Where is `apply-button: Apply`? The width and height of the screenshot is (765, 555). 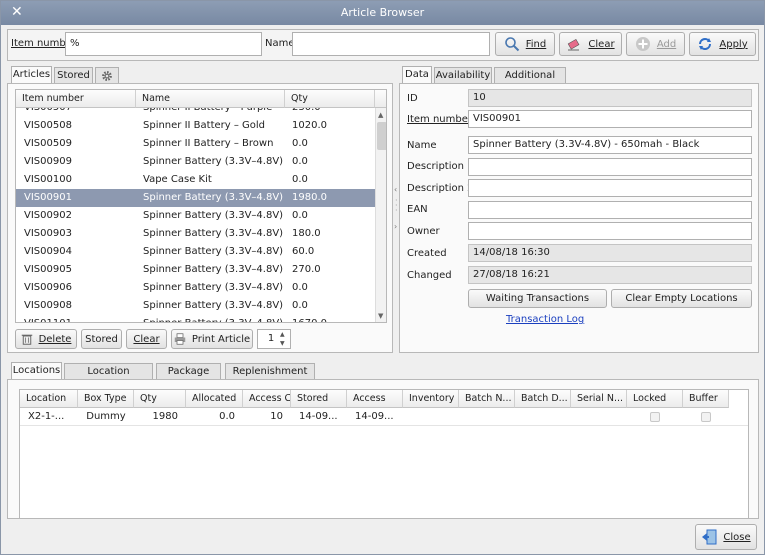
apply-button: Apply is located at coordinates (722, 44).